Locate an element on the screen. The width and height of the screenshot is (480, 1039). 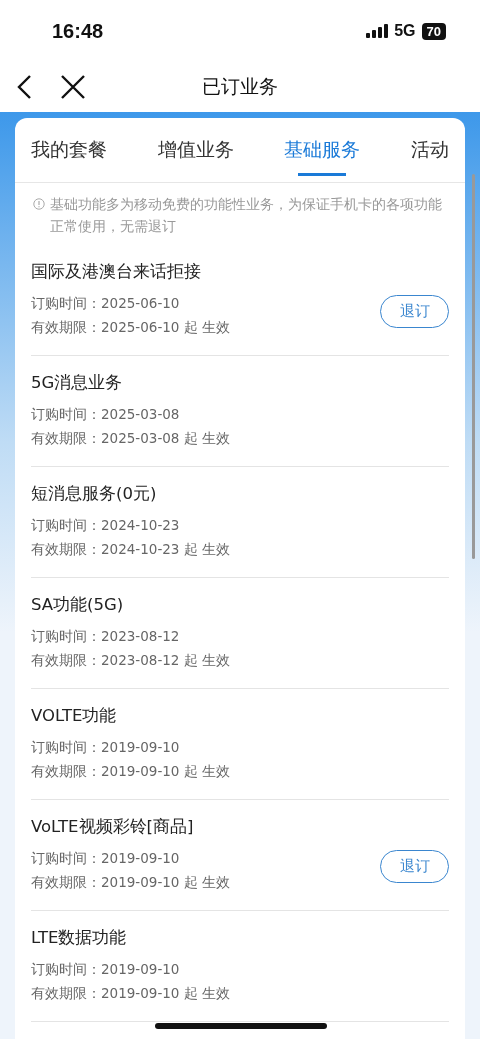
service-name: VOLTE功能 is located at coordinates (74, 716).